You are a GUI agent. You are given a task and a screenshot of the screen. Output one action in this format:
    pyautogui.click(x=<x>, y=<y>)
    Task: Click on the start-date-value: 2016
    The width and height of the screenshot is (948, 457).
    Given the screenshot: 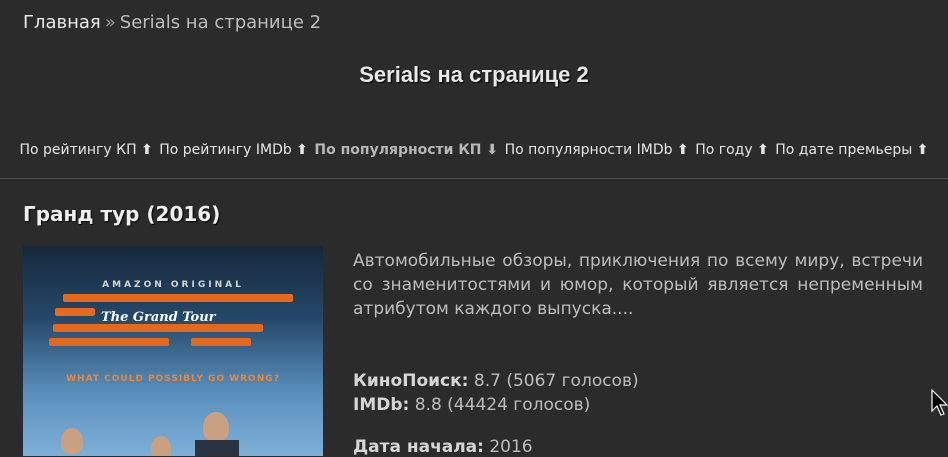 What is the action you would take?
    pyautogui.click(x=511, y=447)
    